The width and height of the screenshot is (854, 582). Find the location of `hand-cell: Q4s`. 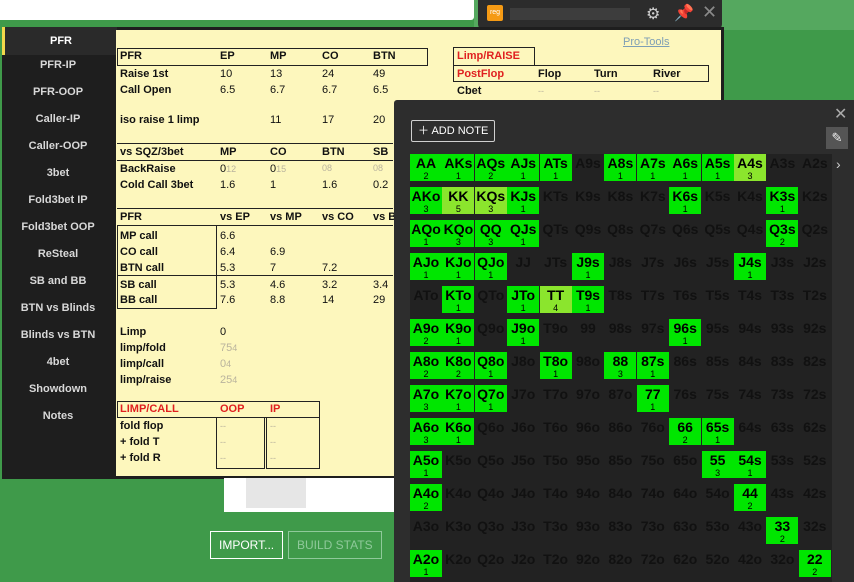

hand-cell: Q4s is located at coordinates (750, 233).